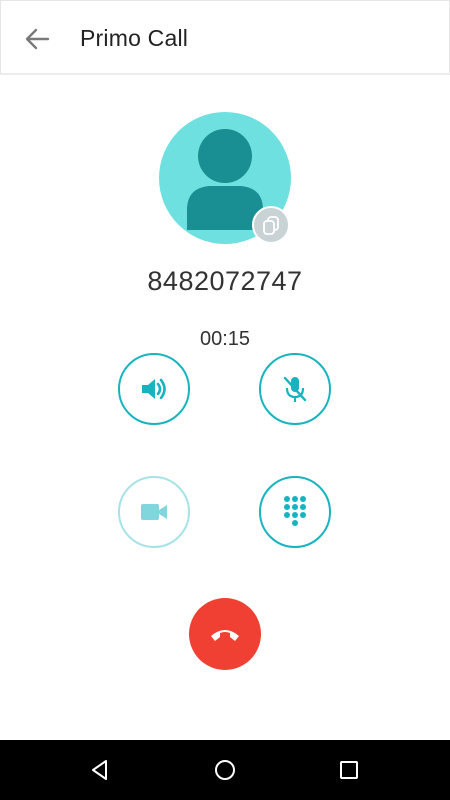 The width and height of the screenshot is (450, 800). I want to click on video-camera-icon, so click(154, 512).